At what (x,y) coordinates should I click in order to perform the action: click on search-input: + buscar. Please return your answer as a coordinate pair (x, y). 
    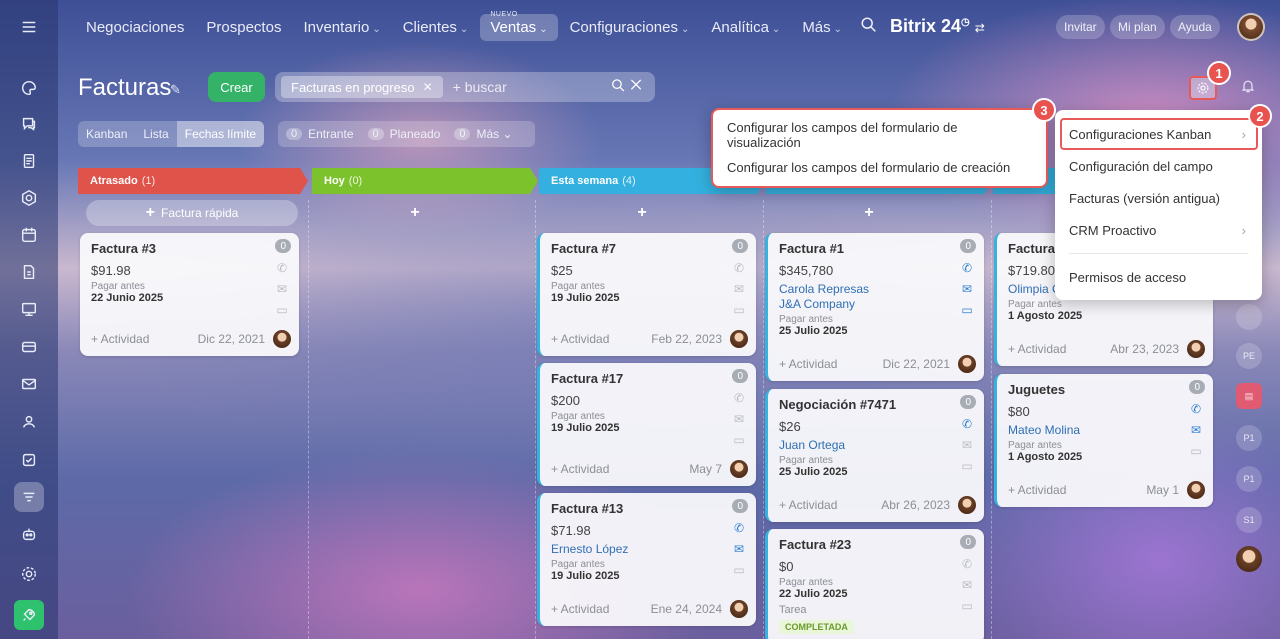
    Looking at the image, I should click on (480, 87).